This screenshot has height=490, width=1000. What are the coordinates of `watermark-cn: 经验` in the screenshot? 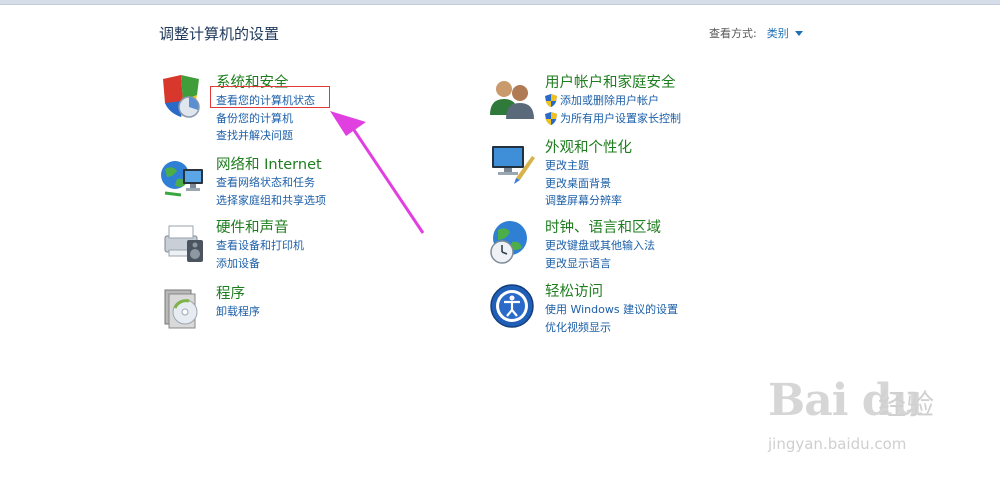 It's located at (906, 404).